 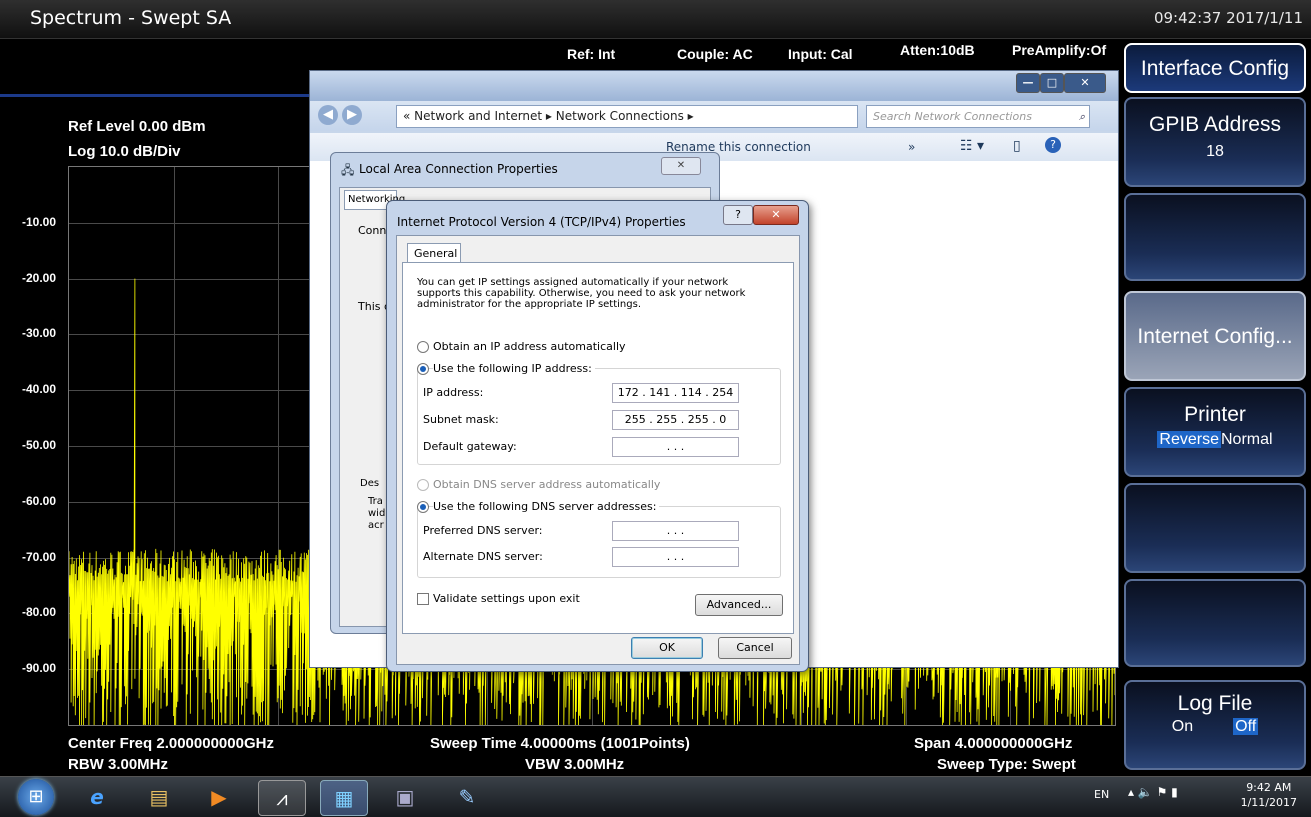 What do you see at coordinates (506, 598) in the screenshot?
I see `validate-label: Validate settings upon exit` at bounding box center [506, 598].